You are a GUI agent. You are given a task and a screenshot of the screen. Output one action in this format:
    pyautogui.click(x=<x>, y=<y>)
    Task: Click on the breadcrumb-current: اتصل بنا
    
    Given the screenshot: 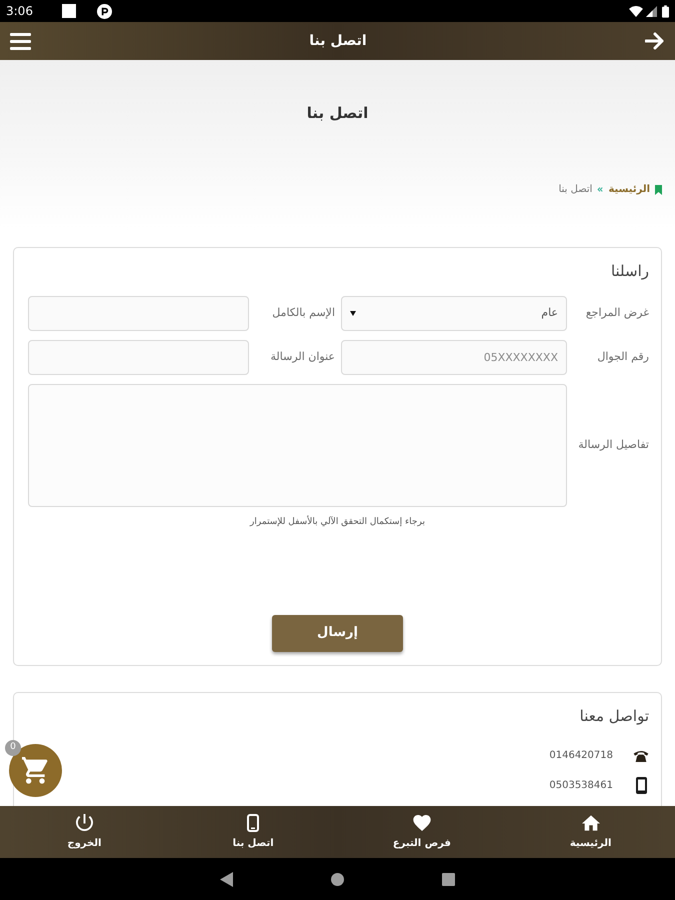 What is the action you would take?
    pyautogui.click(x=575, y=190)
    